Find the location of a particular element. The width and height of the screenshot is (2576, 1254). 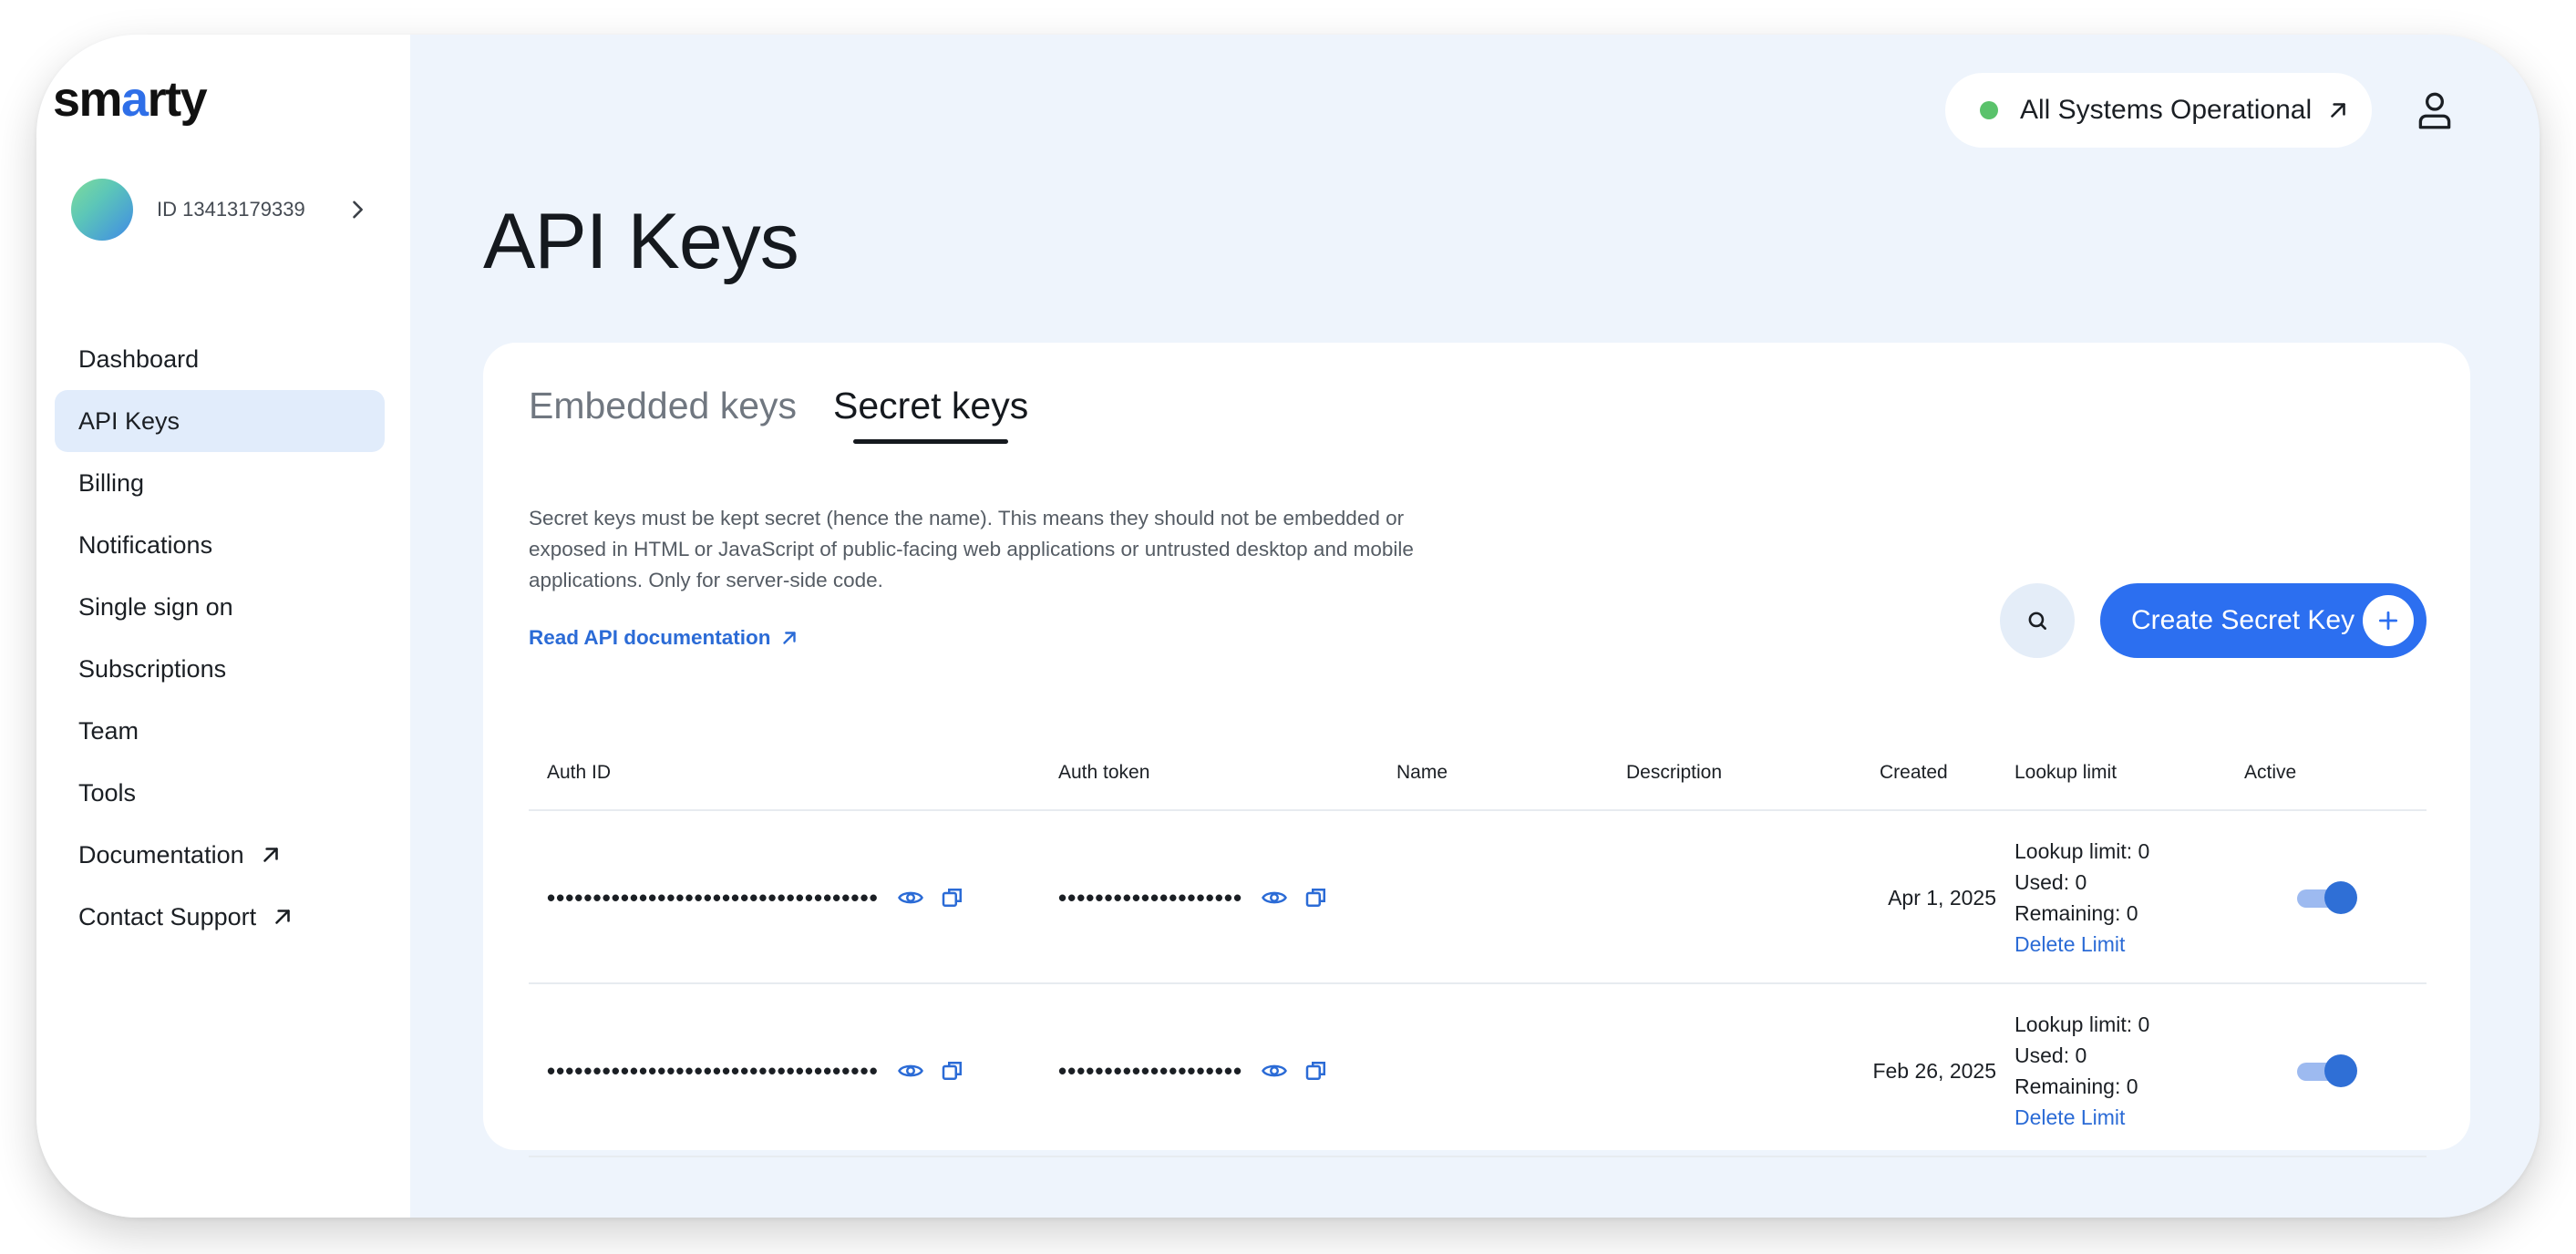

created-cell: Feb 26, 2025 is located at coordinates (1934, 1071).